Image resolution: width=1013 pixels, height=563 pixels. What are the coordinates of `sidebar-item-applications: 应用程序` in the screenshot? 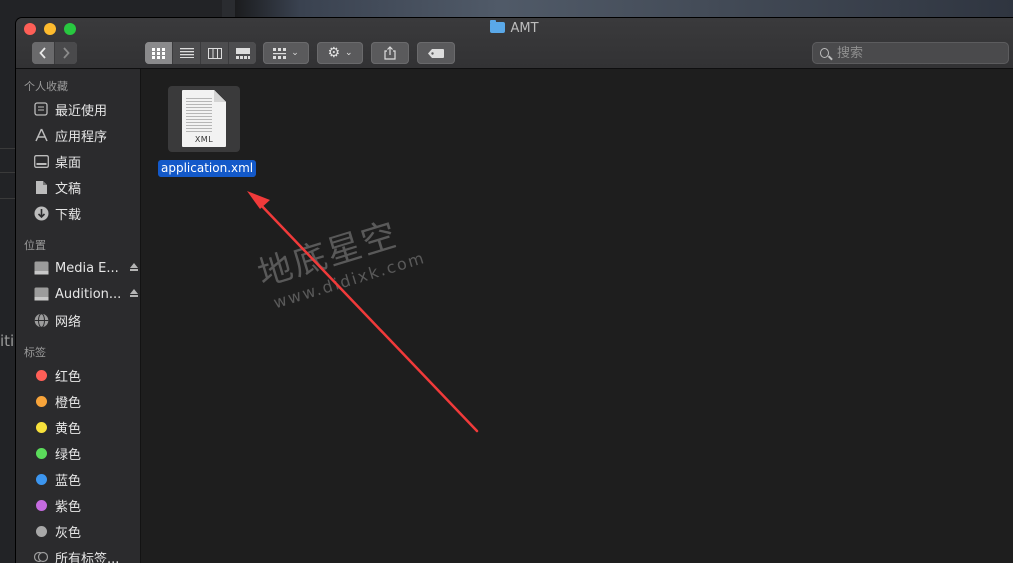 It's located at (85, 135).